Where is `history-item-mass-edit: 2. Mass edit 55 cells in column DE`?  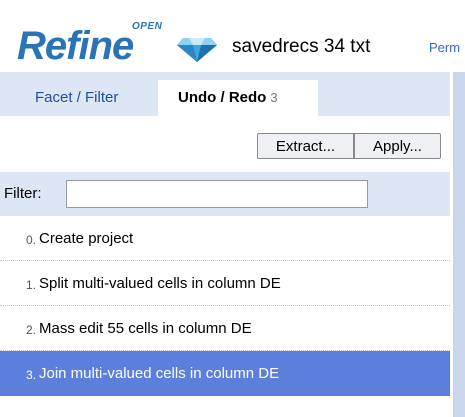 history-item-mass-edit: 2. Mass edit 55 cells in column DE is located at coordinates (225, 328).